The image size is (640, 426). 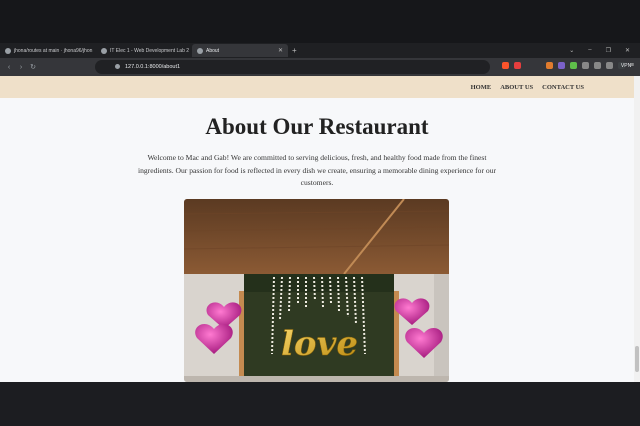 What do you see at coordinates (153, 67) in the screenshot?
I see `url-text: 127.0.0.1:8000/about1` at bounding box center [153, 67].